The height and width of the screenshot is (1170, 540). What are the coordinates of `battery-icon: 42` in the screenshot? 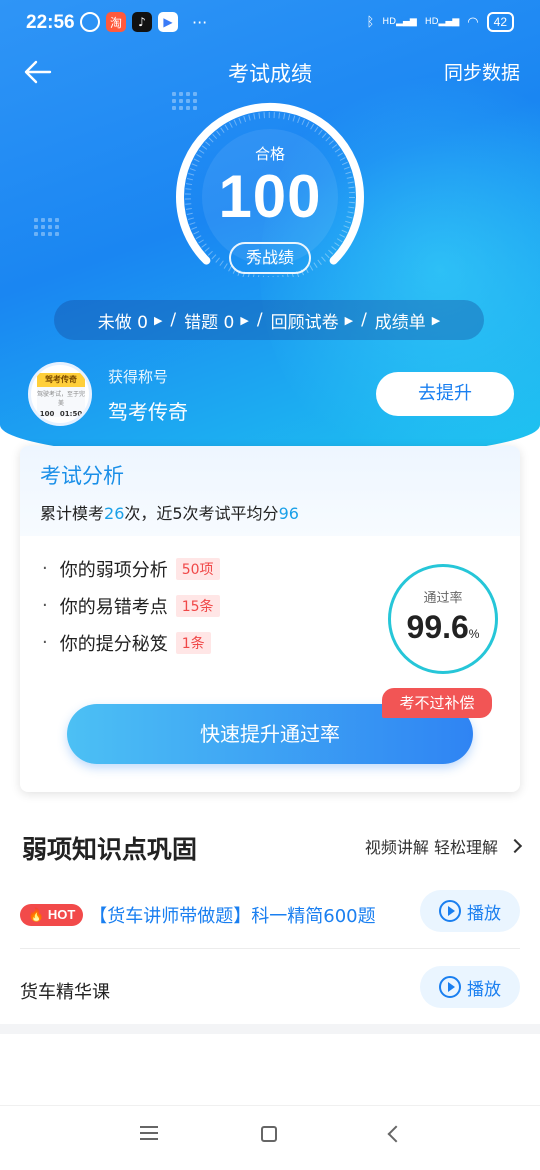 It's located at (500, 22).